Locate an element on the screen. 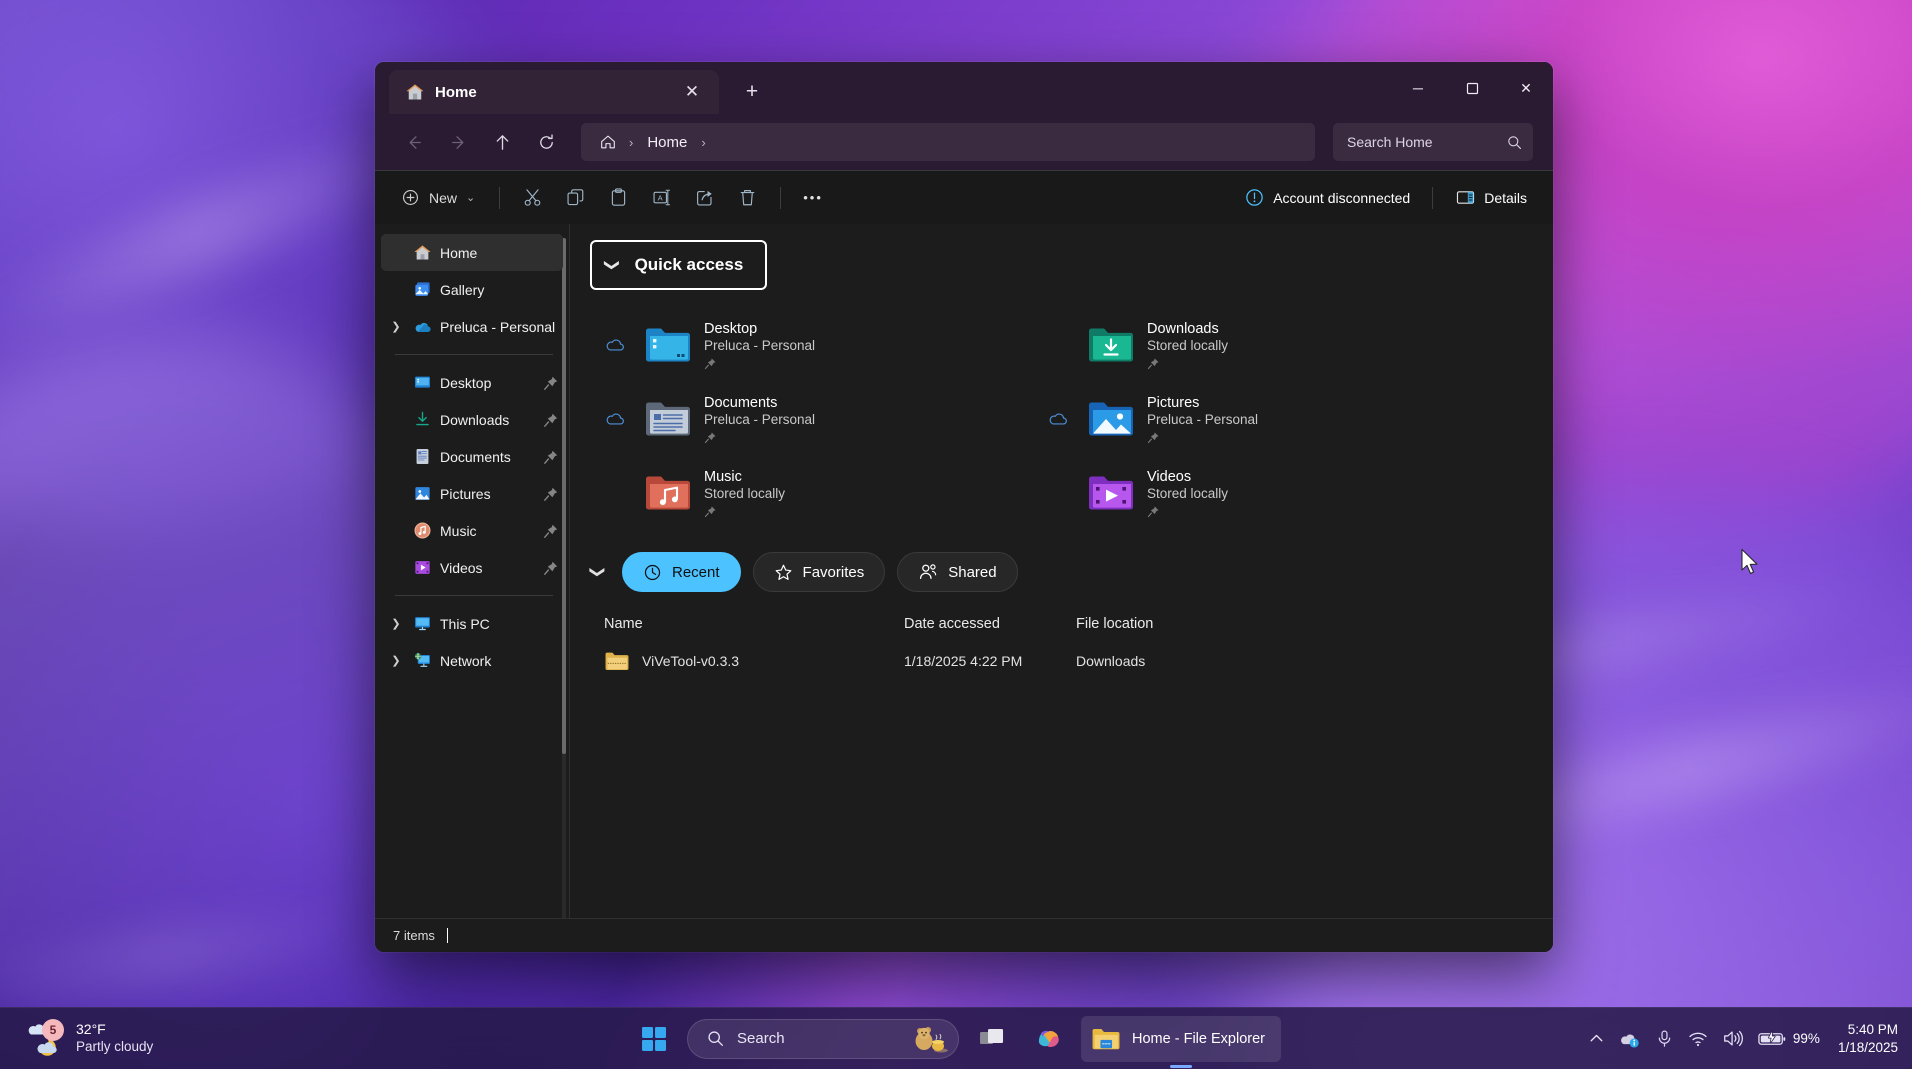 Image resolution: width=1912 pixels, height=1069 pixels. close-window-button: ✕ is located at coordinates (1526, 88).